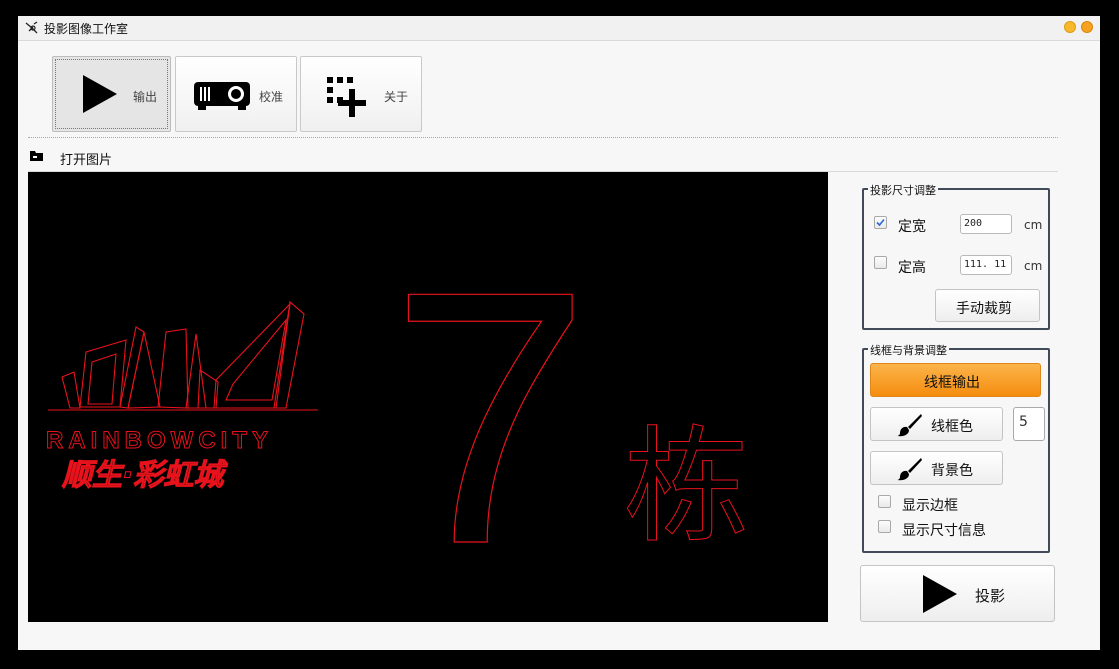 The image size is (1119, 669). I want to click on maximize-button, so click(1087, 27).